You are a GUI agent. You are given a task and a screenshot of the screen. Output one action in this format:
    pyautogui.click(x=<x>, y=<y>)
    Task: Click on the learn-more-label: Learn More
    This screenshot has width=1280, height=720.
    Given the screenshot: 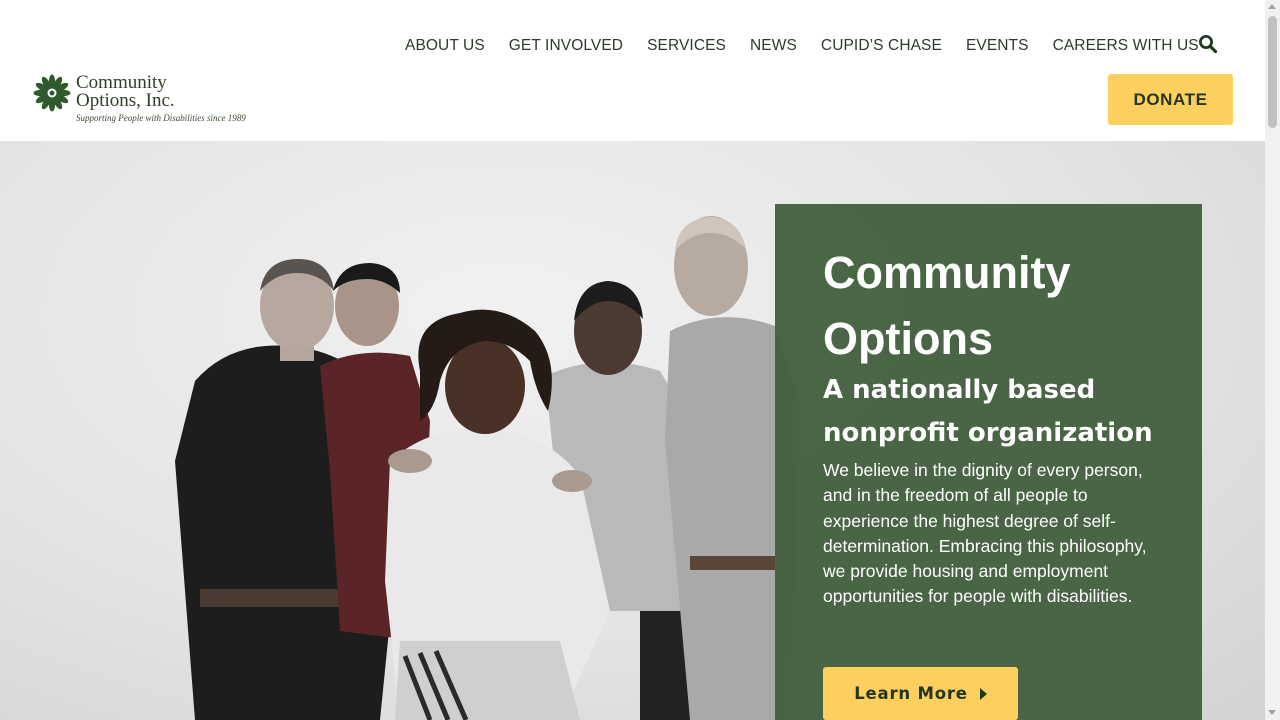 What is the action you would take?
    pyautogui.click(x=911, y=693)
    